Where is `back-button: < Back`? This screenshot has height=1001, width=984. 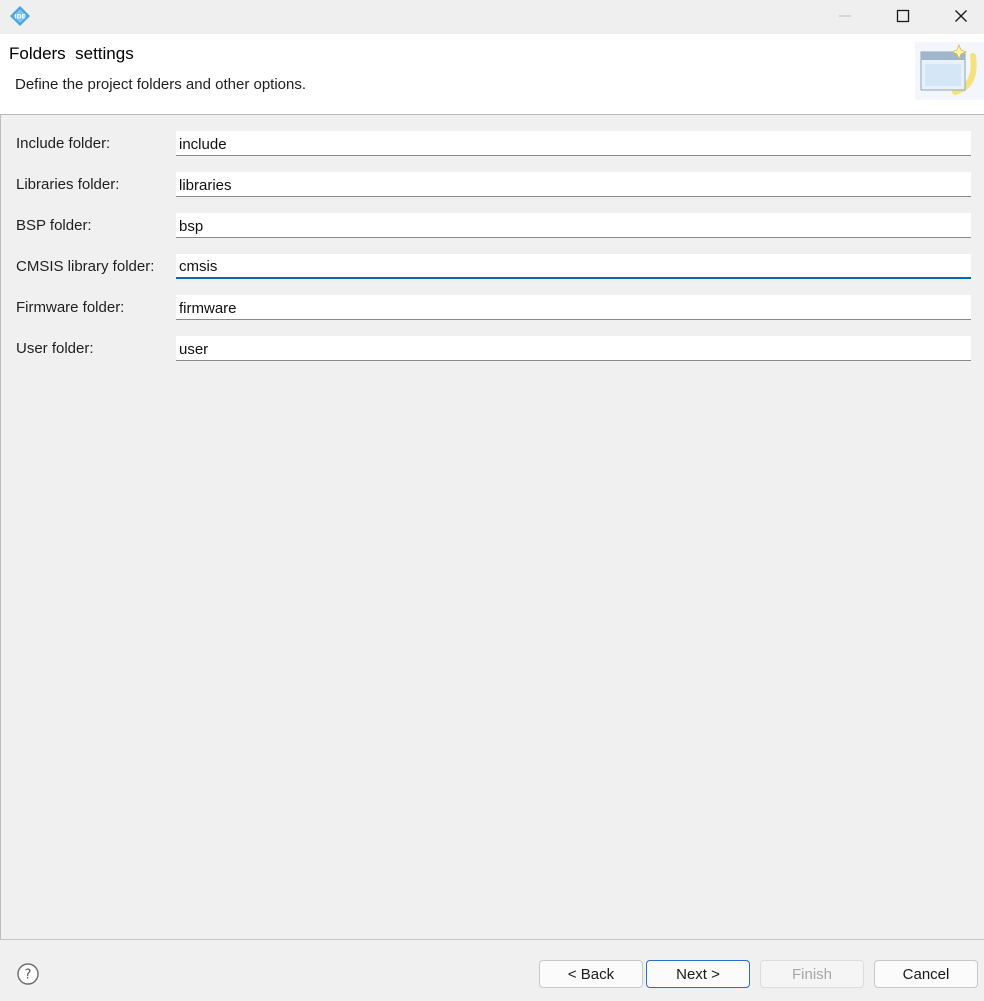 back-button: < Back is located at coordinates (591, 974).